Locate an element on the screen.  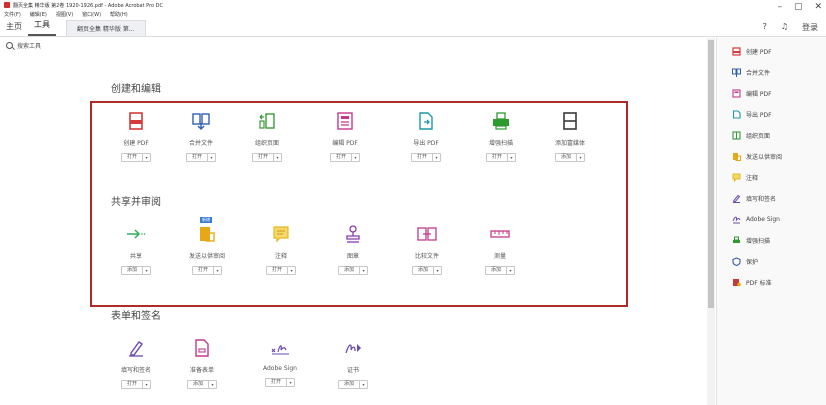
panel-item-combine-files: 合并文件 is located at coordinates (751, 72).